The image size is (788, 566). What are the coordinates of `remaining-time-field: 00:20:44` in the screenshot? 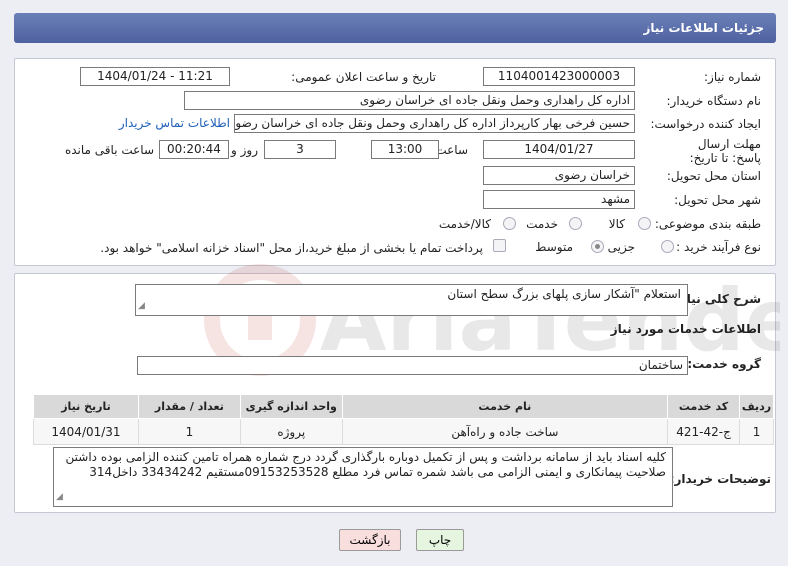 It's located at (194, 149).